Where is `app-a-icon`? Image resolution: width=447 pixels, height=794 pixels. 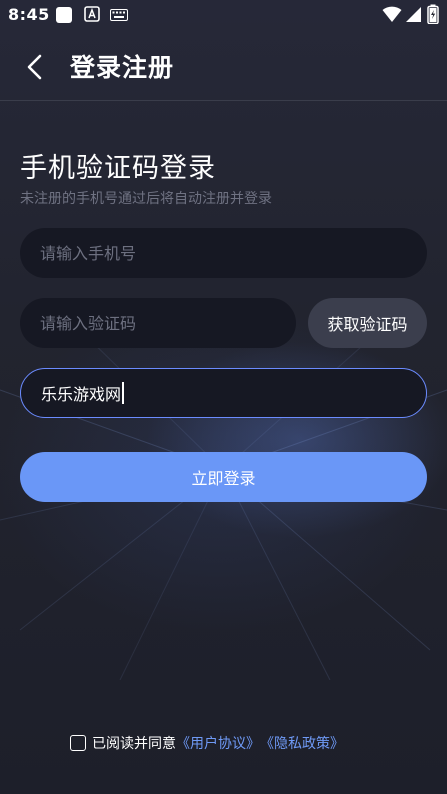 app-a-icon is located at coordinates (92, 14).